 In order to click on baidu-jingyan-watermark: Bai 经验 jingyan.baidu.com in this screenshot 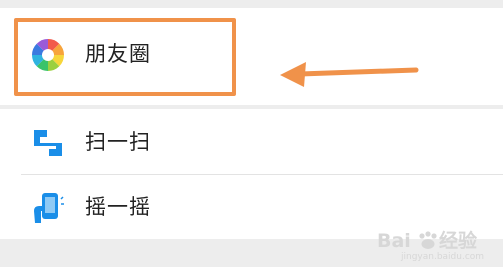, I will do `click(430, 245)`.